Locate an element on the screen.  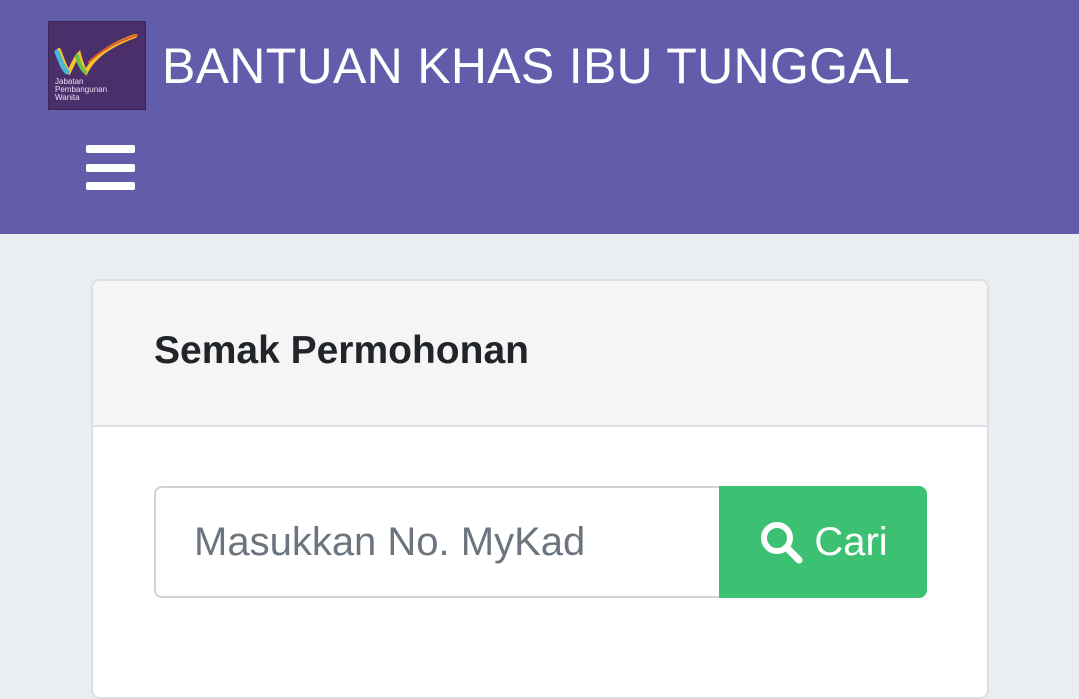
search-button: Cari is located at coordinates (823, 542).